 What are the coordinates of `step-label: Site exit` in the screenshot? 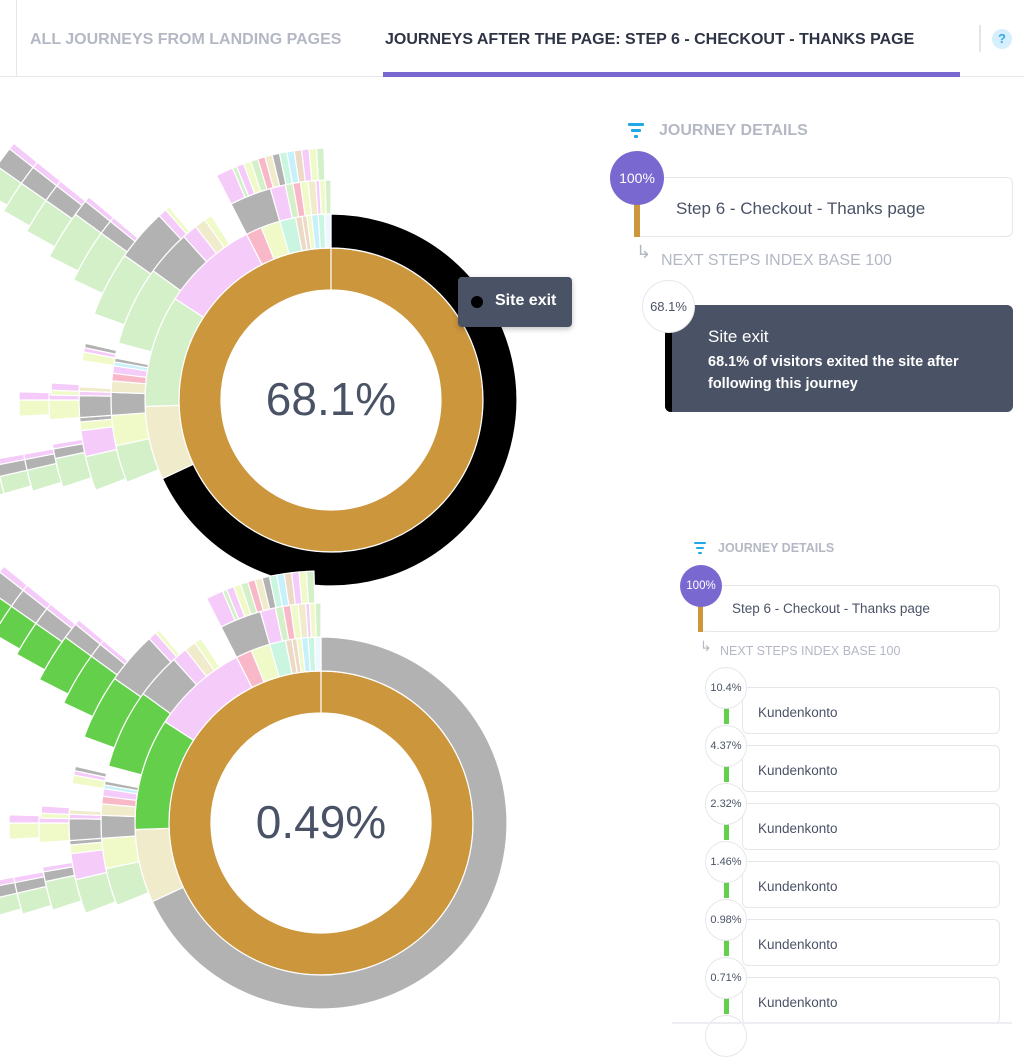 It's located at (738, 337).